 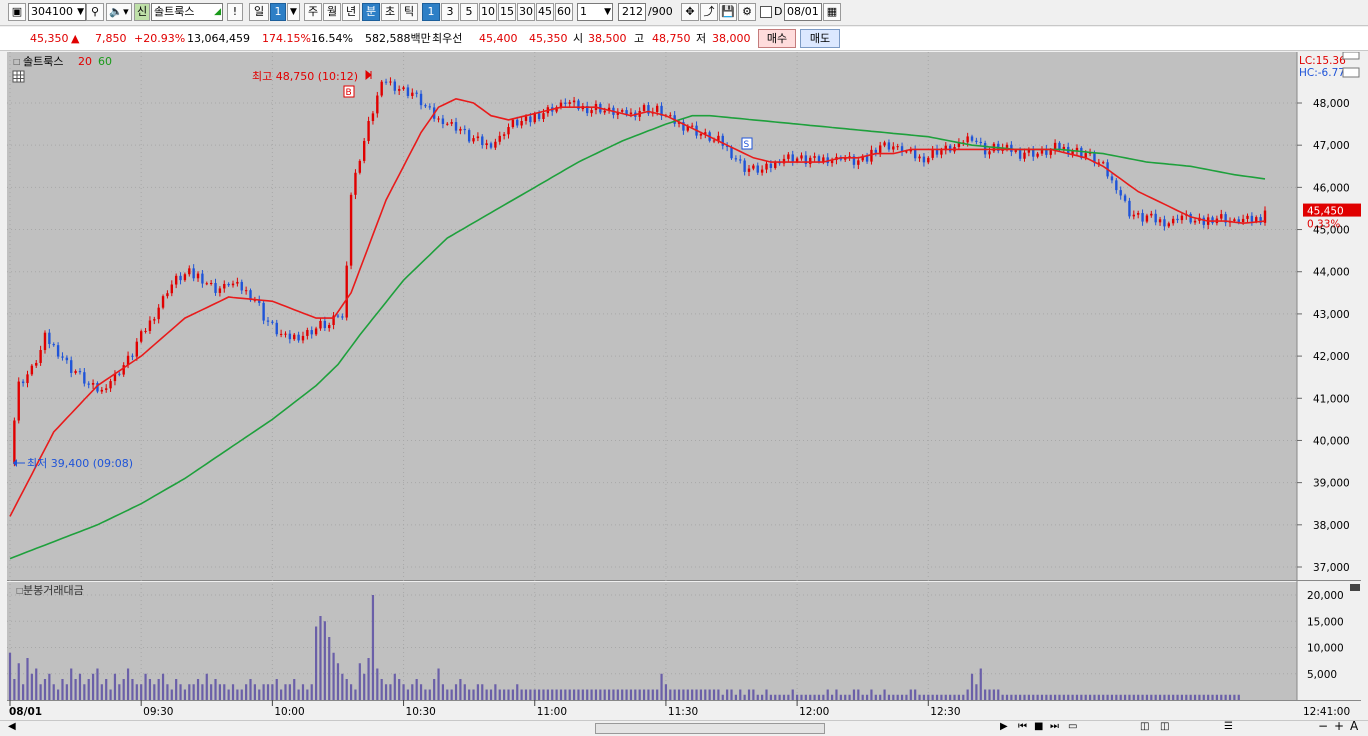 What do you see at coordinates (409, 12) in the screenshot?
I see `tick-tab: 틱` at bounding box center [409, 12].